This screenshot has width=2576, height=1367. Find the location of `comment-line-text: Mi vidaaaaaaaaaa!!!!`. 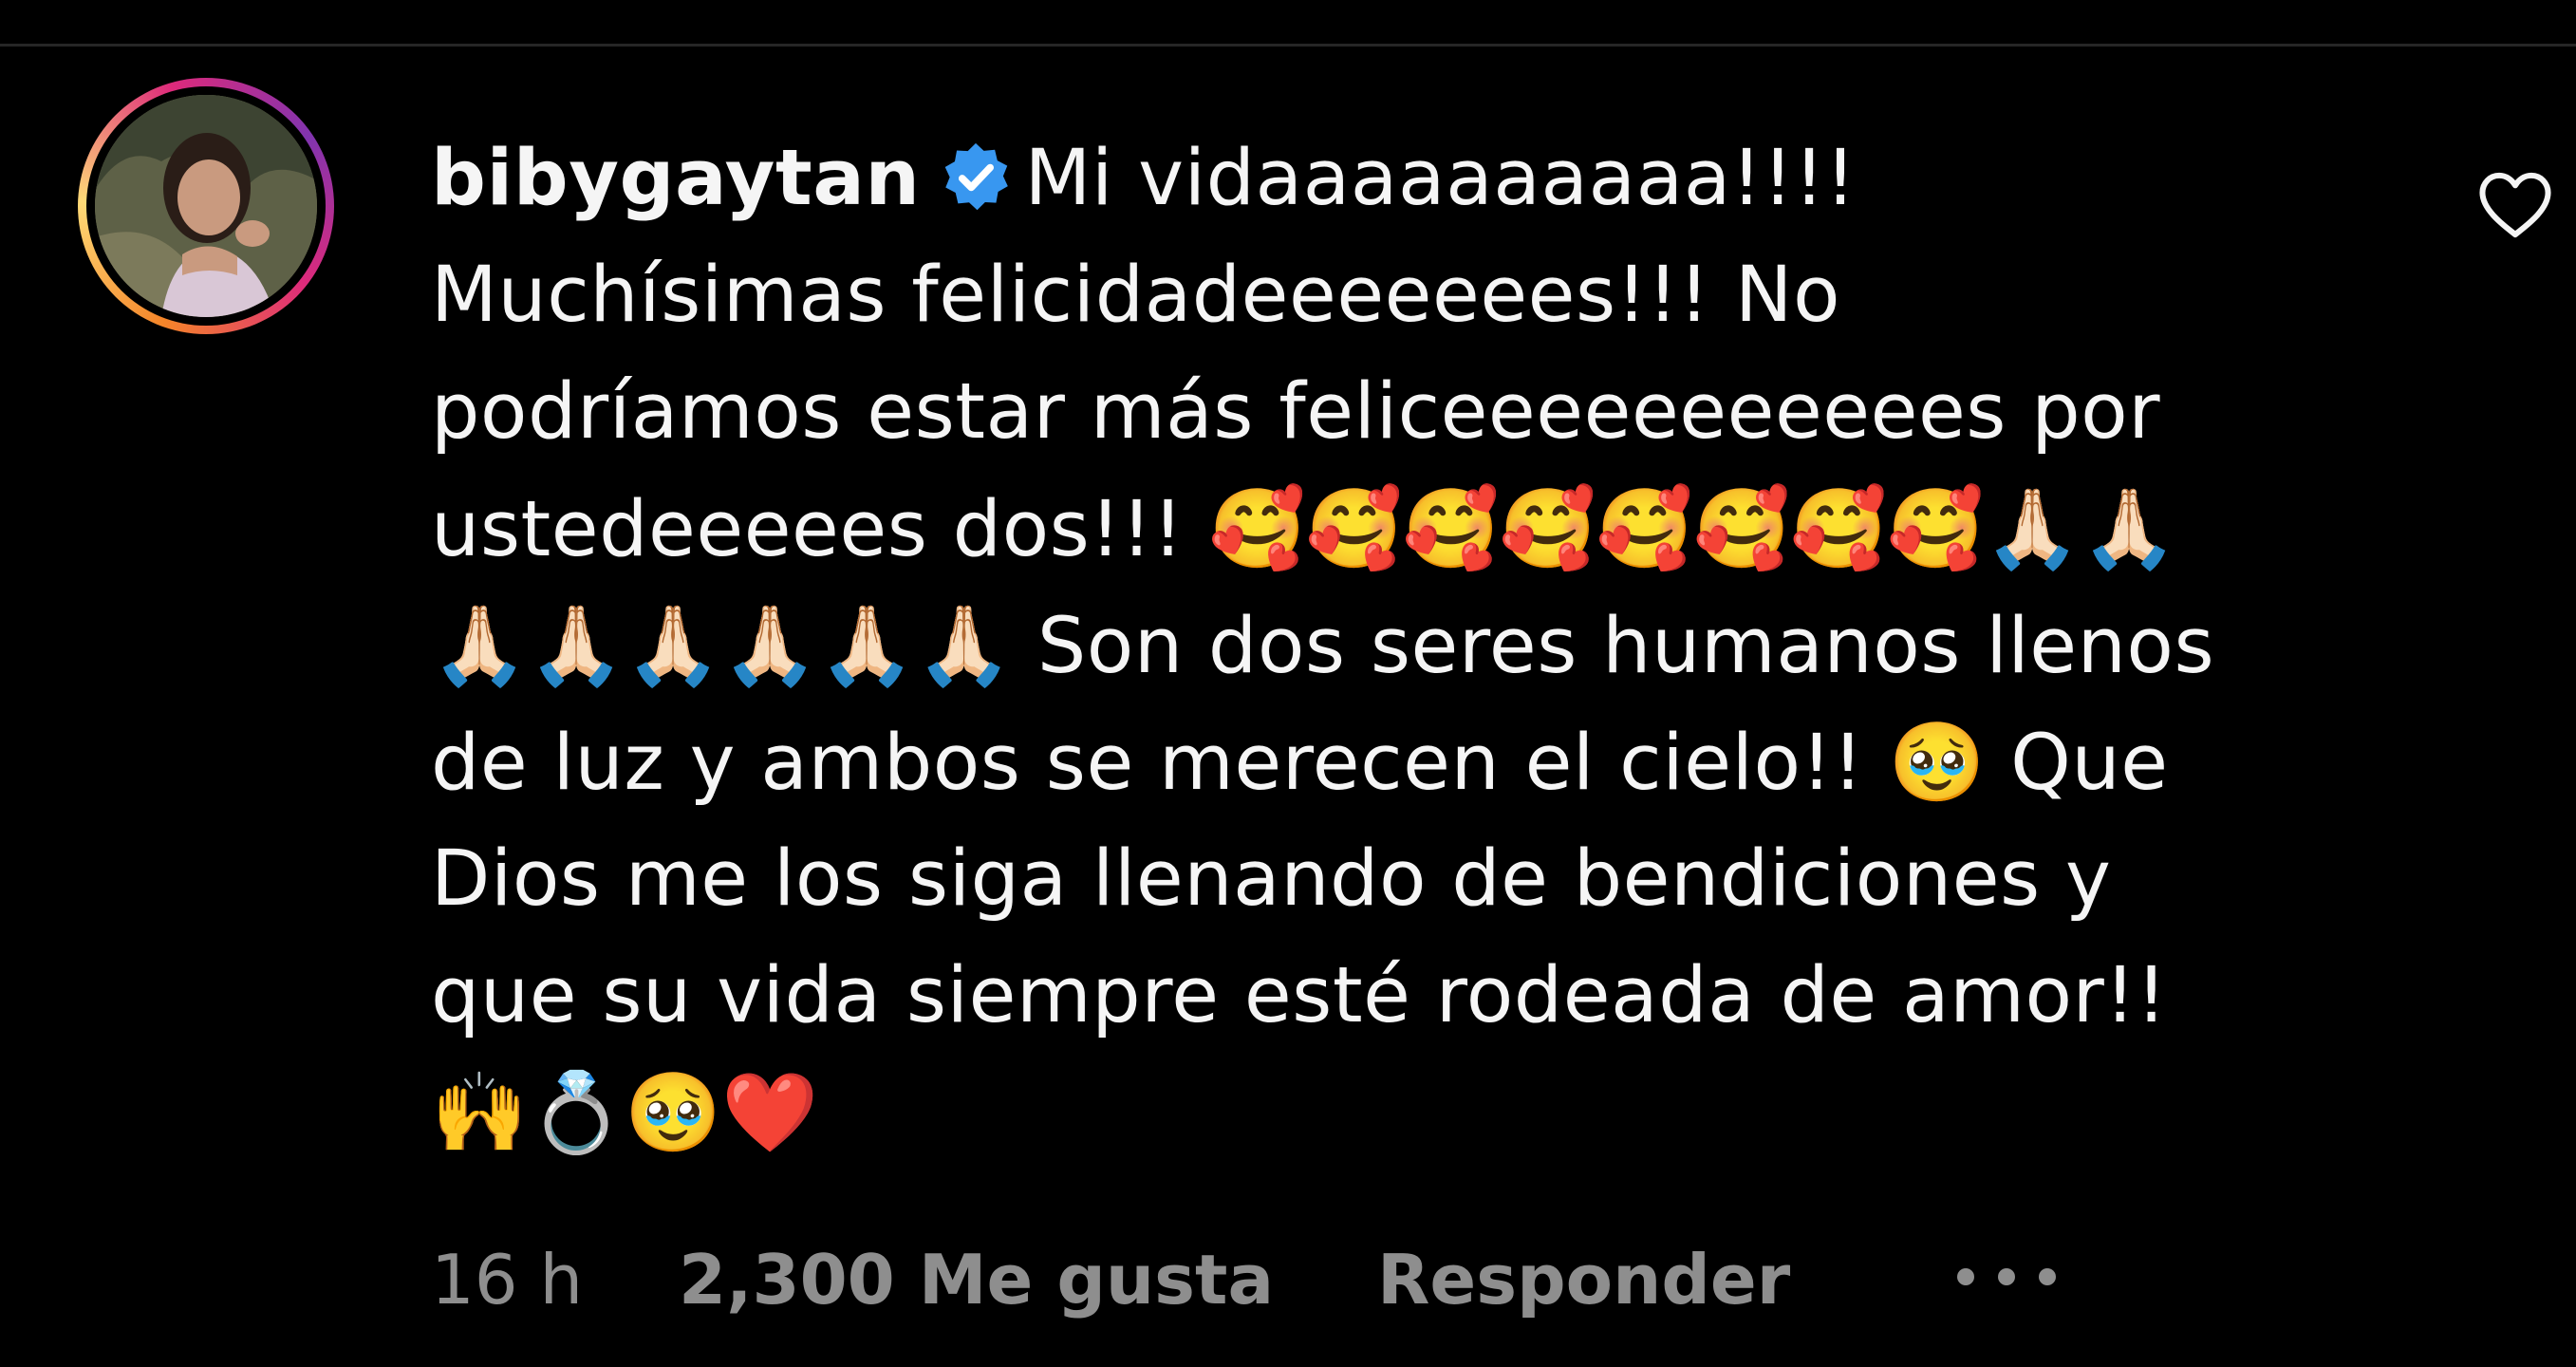

comment-line-text: Mi vidaaaaaaaaaa!!!! is located at coordinates (1440, 178).